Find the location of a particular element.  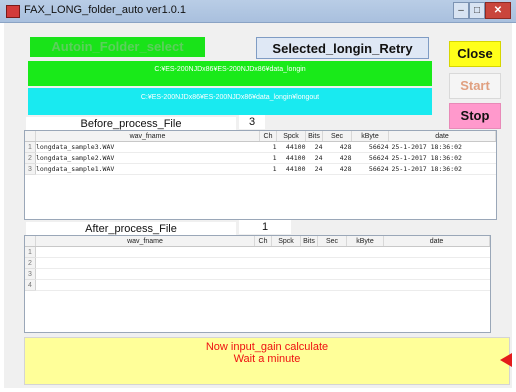

status-line-2: Wait a minute is located at coordinates (267, 359).